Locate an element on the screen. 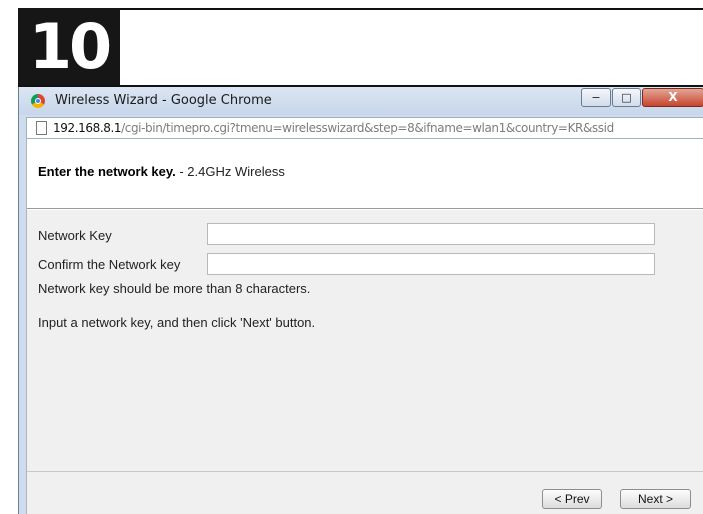 This screenshot has height=514, width=703. prev-button: < Prev is located at coordinates (572, 499).